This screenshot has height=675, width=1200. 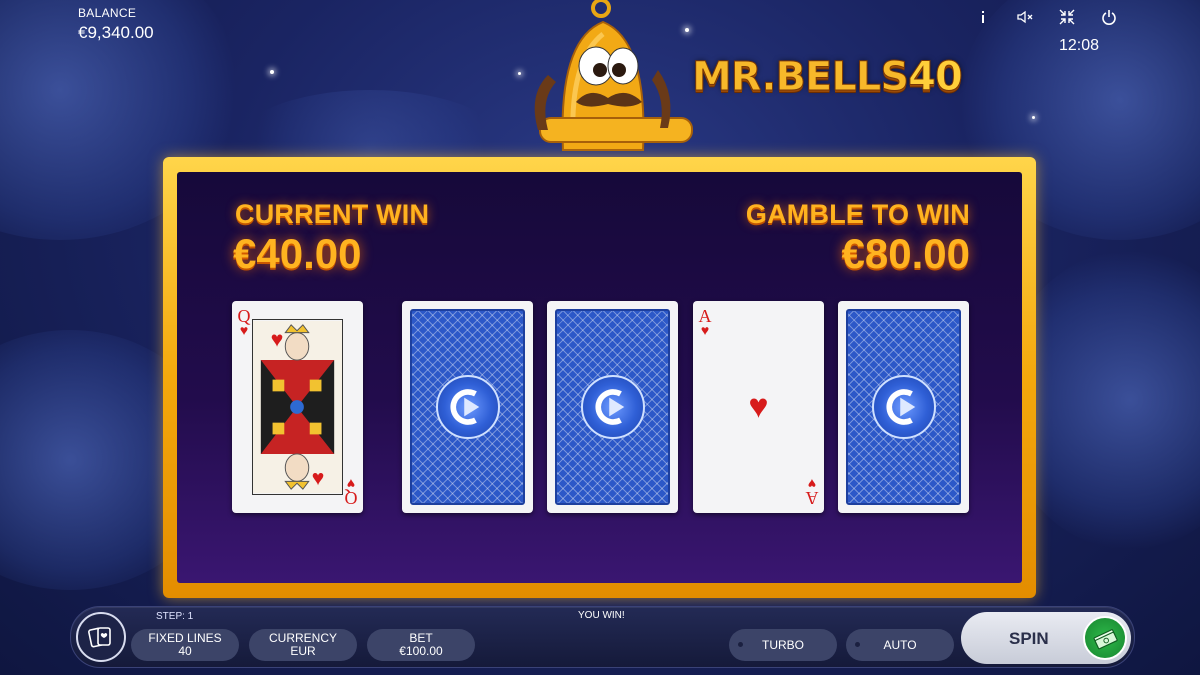 I want to click on dealer-card-queen-hearts: Q ♥ ♥ ♥ Q ♥, so click(x=297, y=407).